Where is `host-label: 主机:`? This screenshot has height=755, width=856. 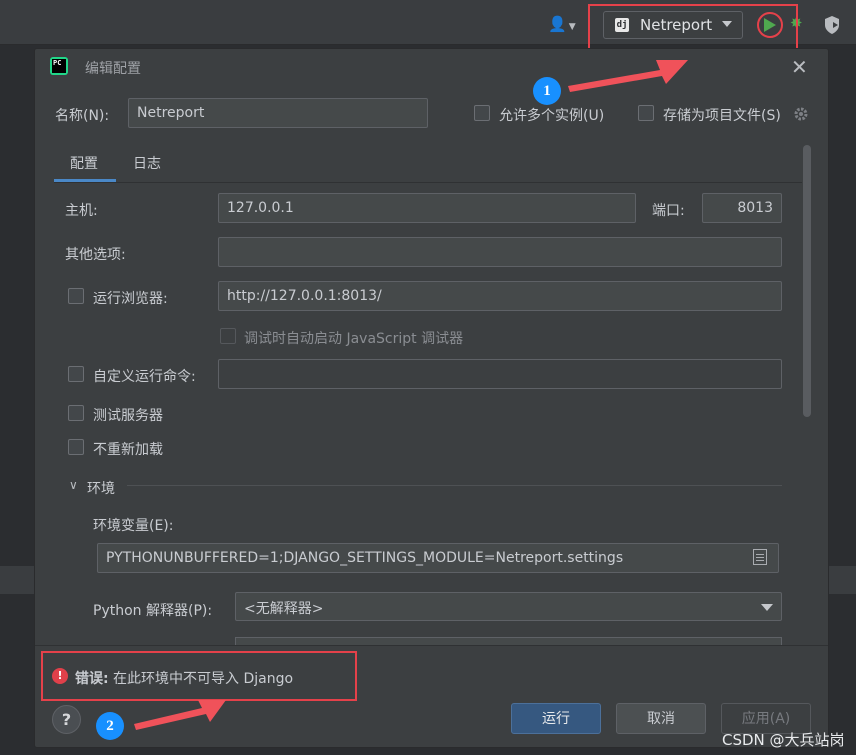
host-label: 主机: is located at coordinates (81, 211).